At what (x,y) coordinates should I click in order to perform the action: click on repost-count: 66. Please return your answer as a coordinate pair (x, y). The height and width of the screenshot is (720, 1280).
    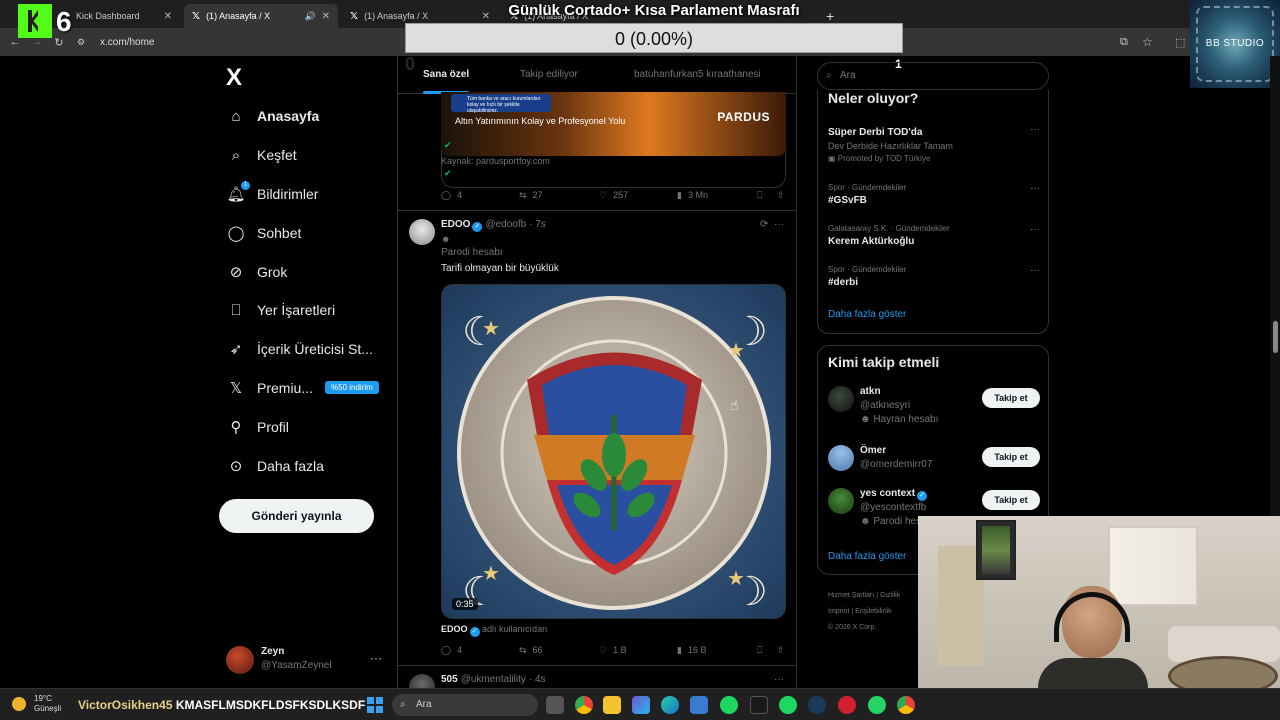
    Looking at the image, I should click on (537, 650).